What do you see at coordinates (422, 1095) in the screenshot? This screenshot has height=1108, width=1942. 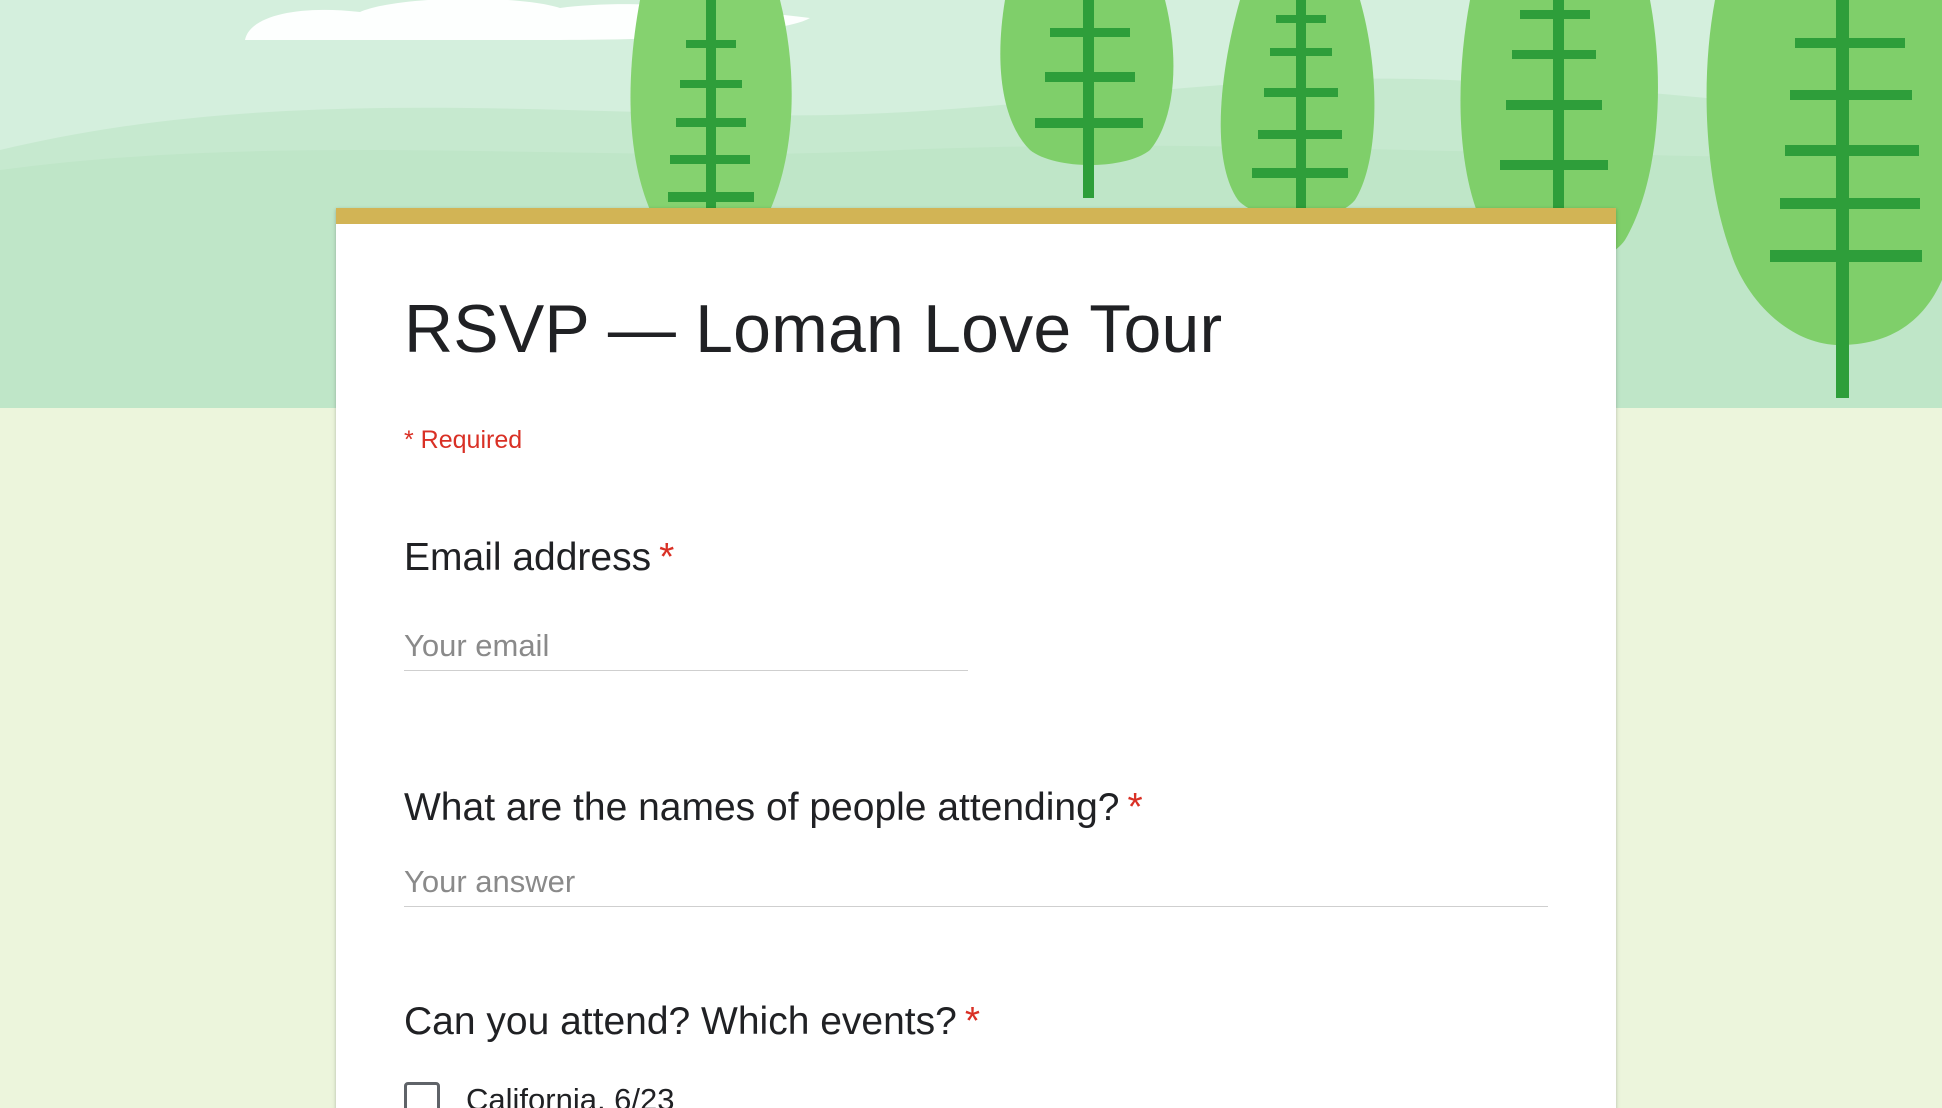 I see `checkbox` at bounding box center [422, 1095].